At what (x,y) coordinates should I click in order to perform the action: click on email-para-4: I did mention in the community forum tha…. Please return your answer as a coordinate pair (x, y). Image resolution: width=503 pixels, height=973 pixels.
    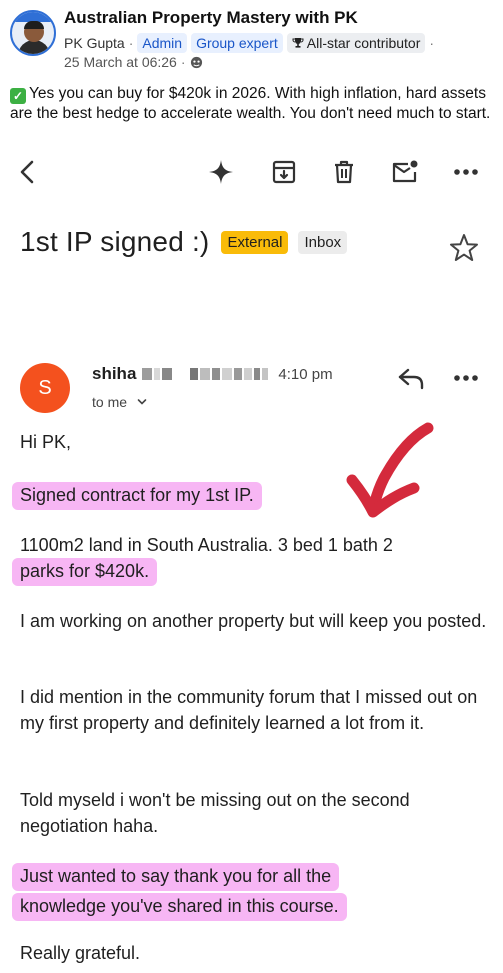
    Looking at the image, I should click on (249, 710).